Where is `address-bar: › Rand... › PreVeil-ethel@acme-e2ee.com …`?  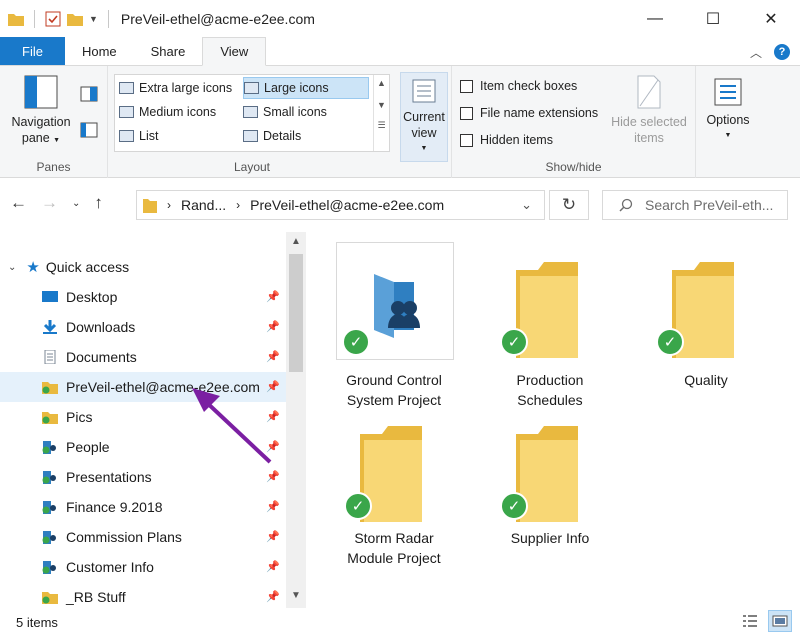 address-bar: › Rand... › PreVeil-ethel@acme-e2ee.com … is located at coordinates (340, 205).